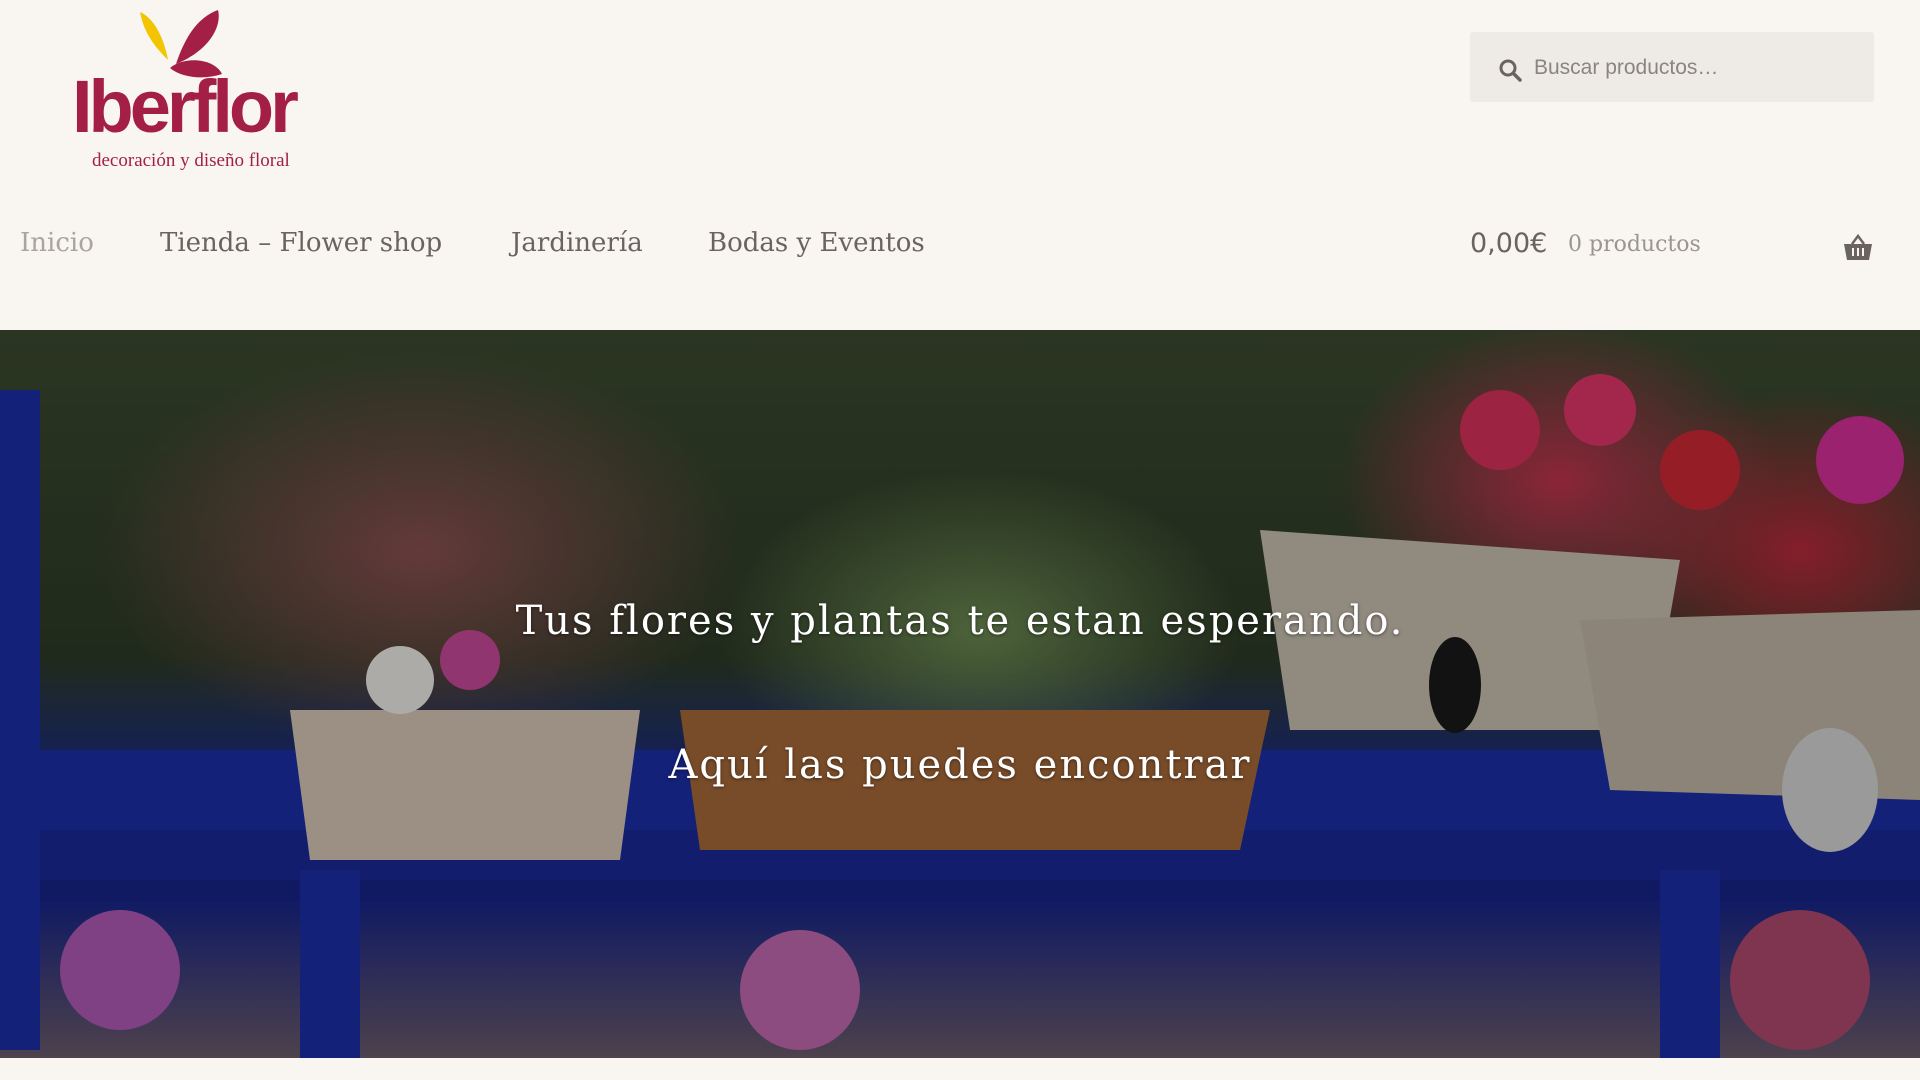  Describe the element at coordinates (1858, 249) in the screenshot. I see `basket-icon` at that location.